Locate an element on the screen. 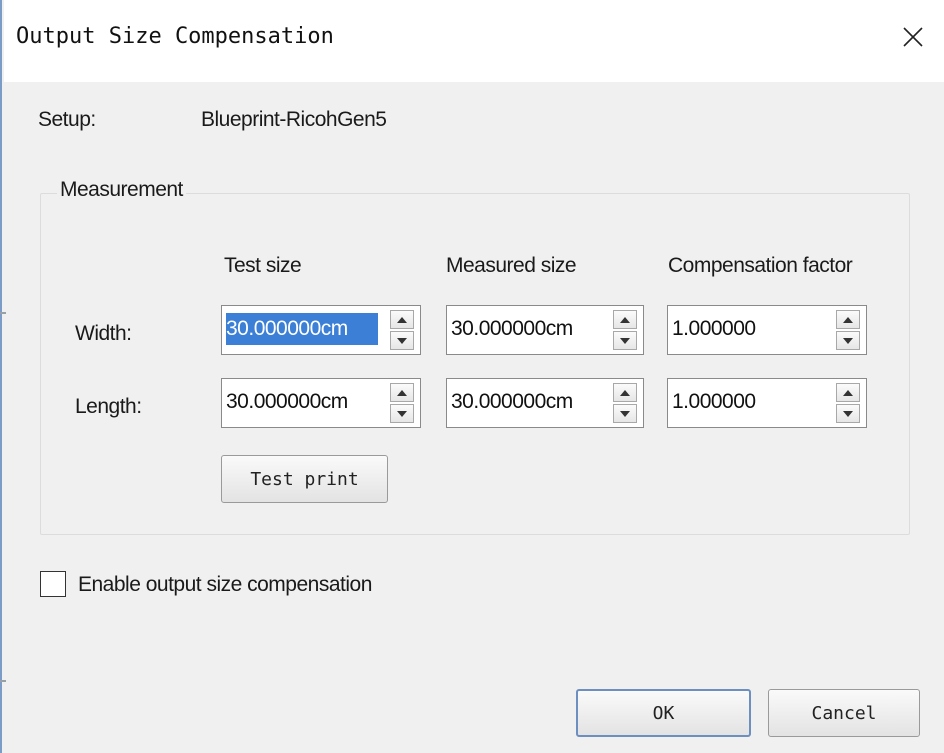 Image resolution: width=944 pixels, height=753 pixels. length-test-size-up-button is located at coordinates (402, 392).